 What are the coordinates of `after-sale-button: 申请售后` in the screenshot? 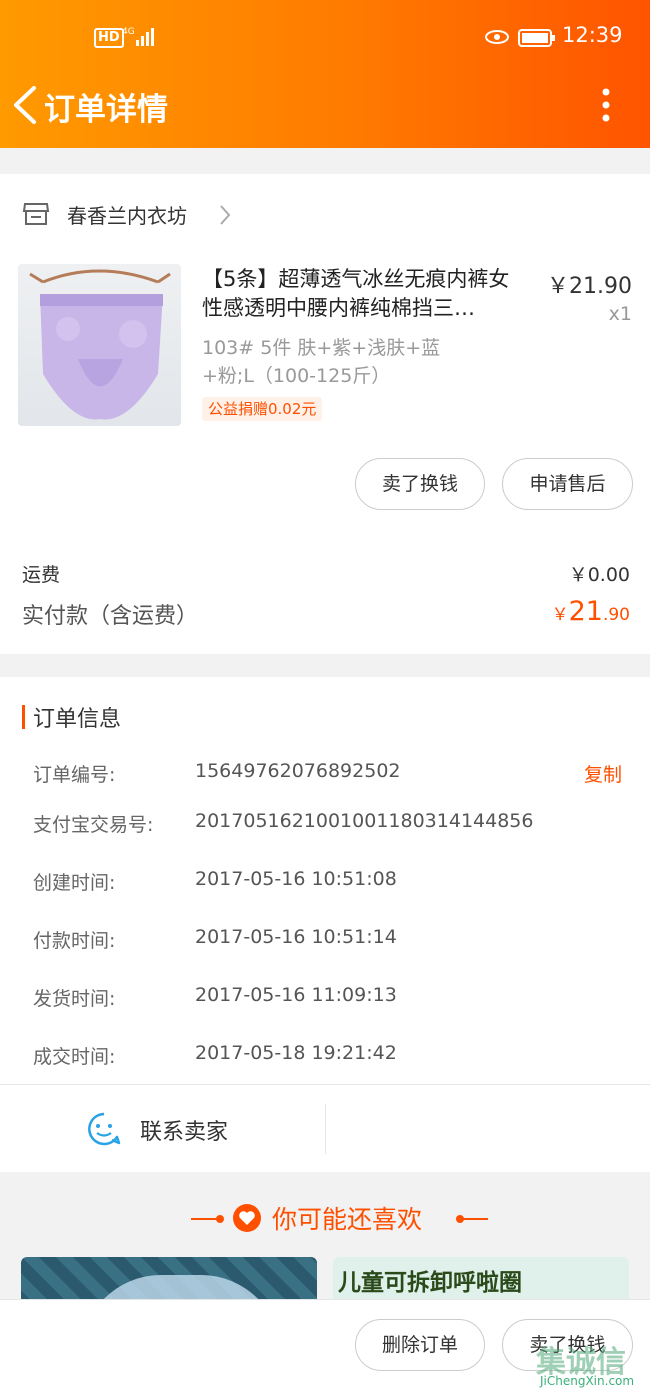 It's located at (567, 484).